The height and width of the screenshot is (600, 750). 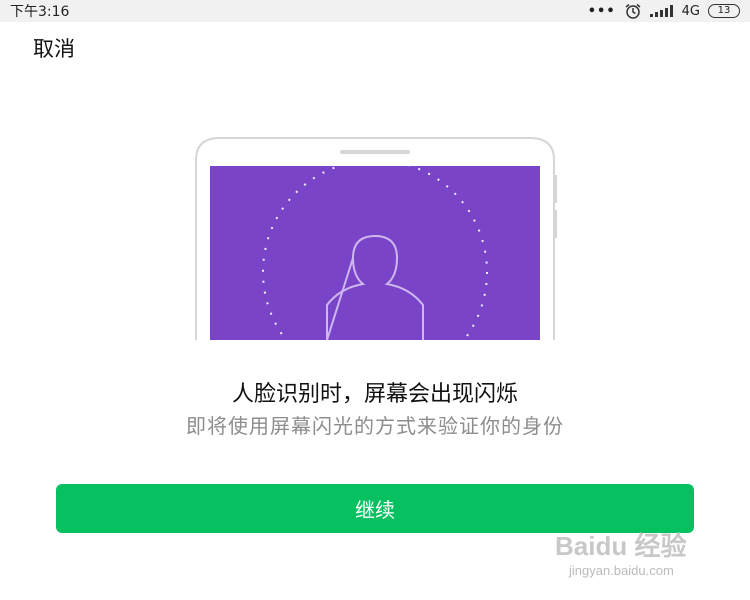 What do you see at coordinates (621, 546) in the screenshot?
I see `watermark-brand: Baidu 经验` at bounding box center [621, 546].